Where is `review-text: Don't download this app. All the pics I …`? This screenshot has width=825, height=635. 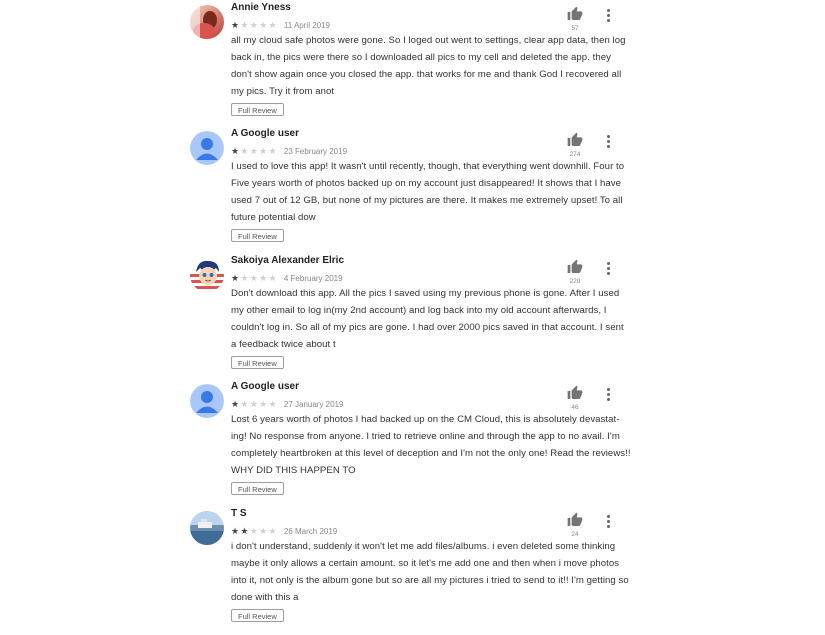
review-text: Don't download this app. All the pics I … is located at coordinates (427, 319).